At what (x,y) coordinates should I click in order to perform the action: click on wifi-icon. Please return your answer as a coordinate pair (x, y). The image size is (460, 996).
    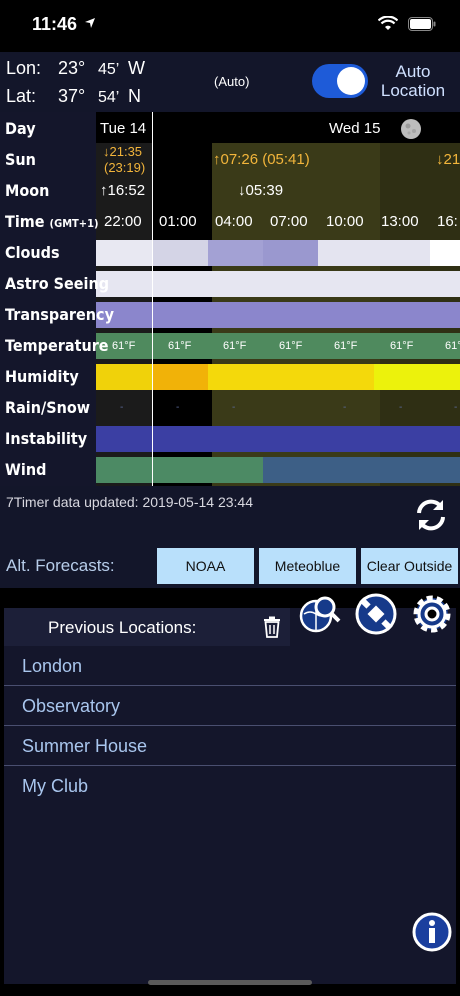
    Looking at the image, I should click on (388, 25).